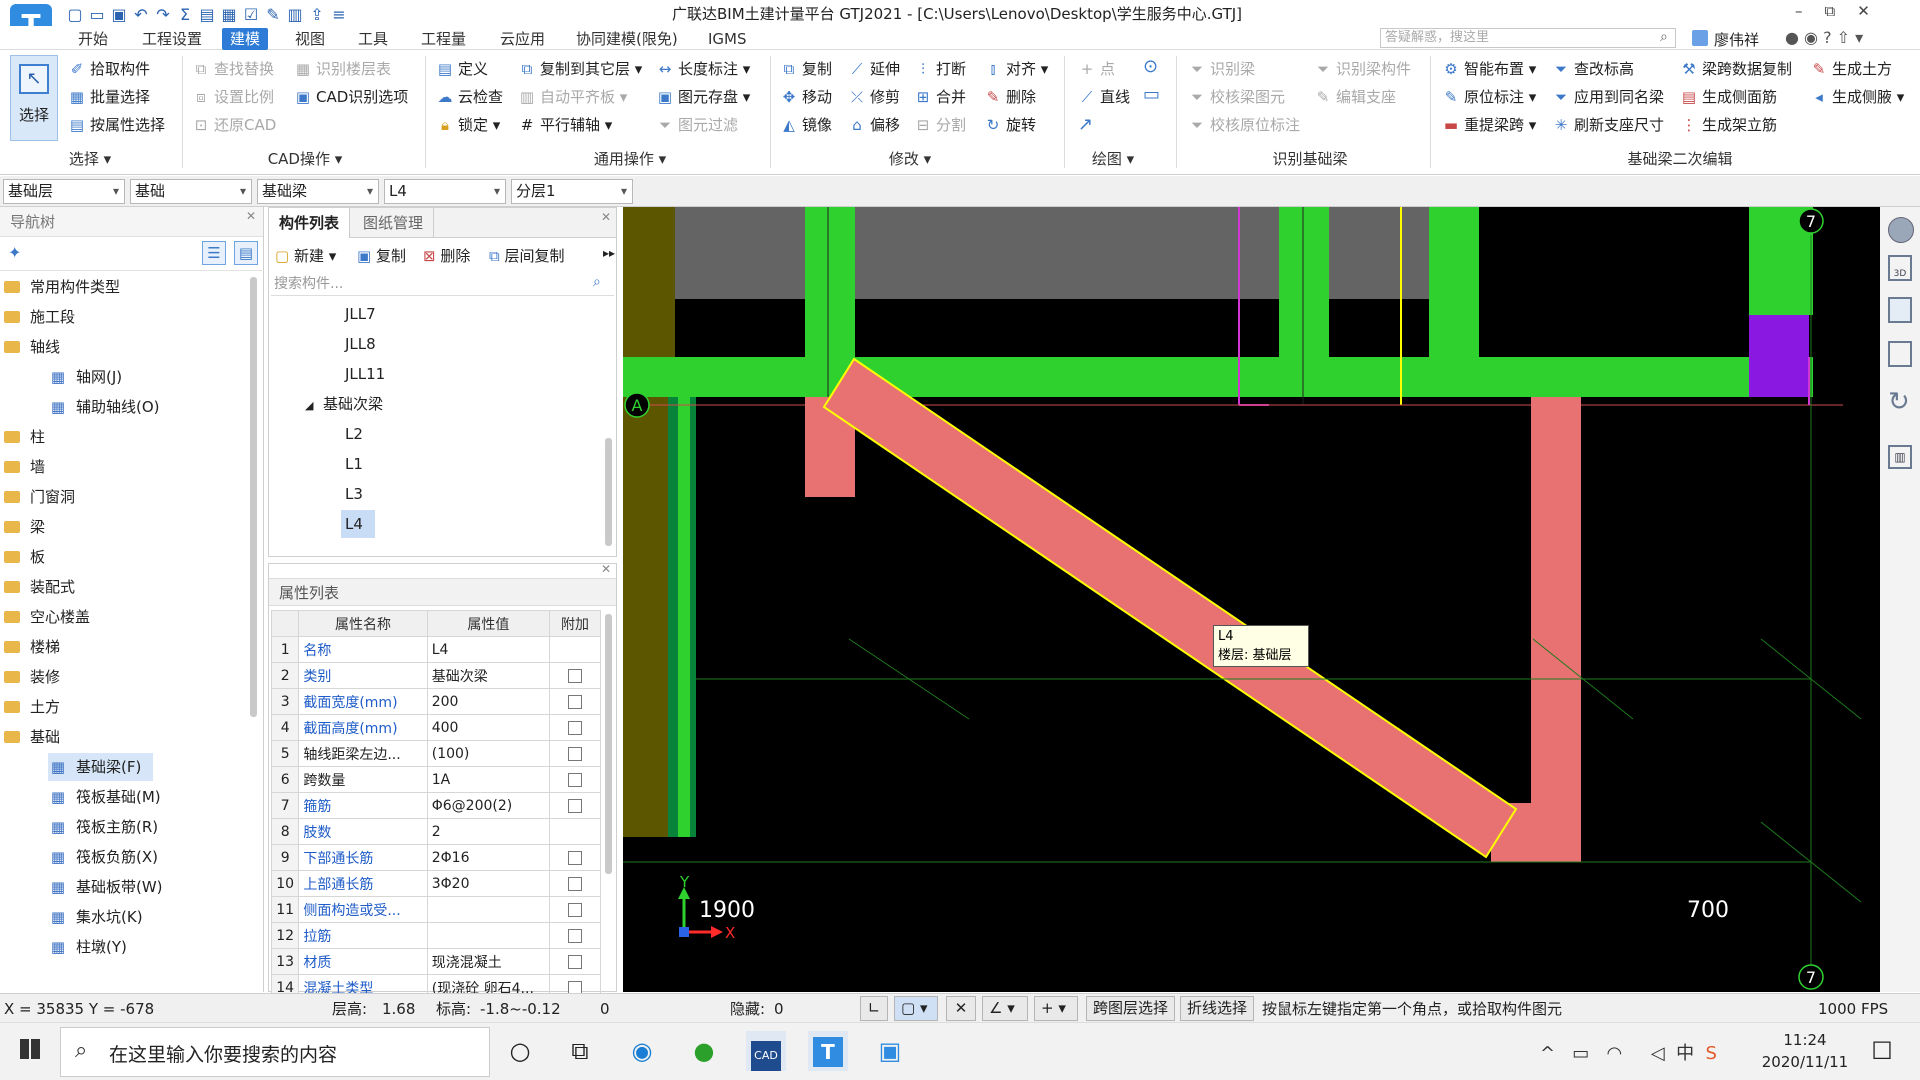 The width and height of the screenshot is (1920, 1080). I want to click on component-item: JLL7, so click(360, 314).